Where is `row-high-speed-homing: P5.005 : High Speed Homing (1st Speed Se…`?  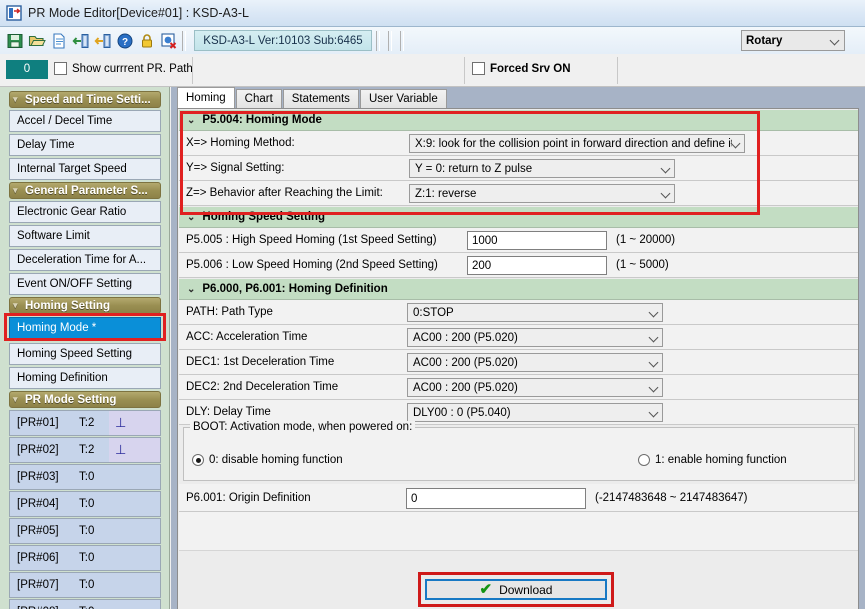 row-high-speed-homing: P5.005 : High Speed Homing (1st Speed Se… is located at coordinates (518, 240).